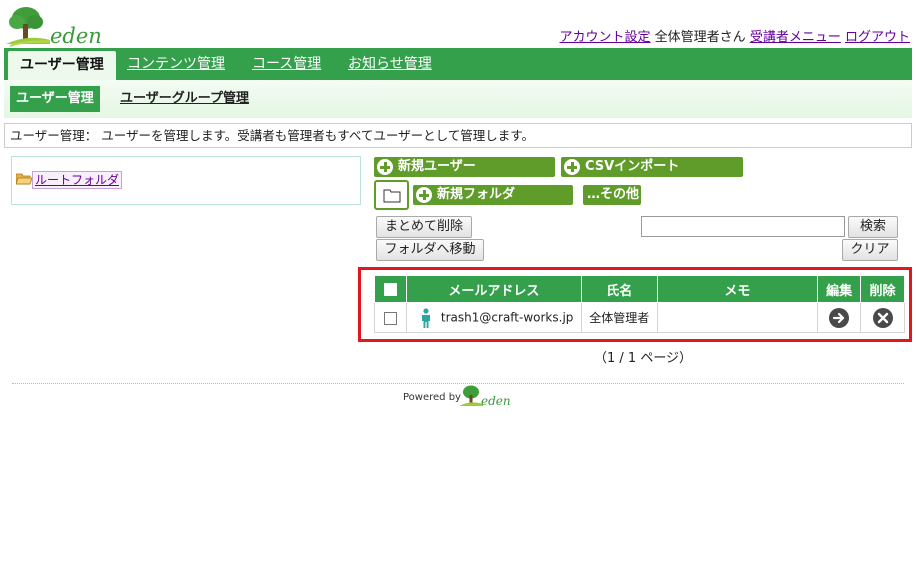 The width and height of the screenshot is (916, 588). I want to click on select-all-header, so click(390, 289).